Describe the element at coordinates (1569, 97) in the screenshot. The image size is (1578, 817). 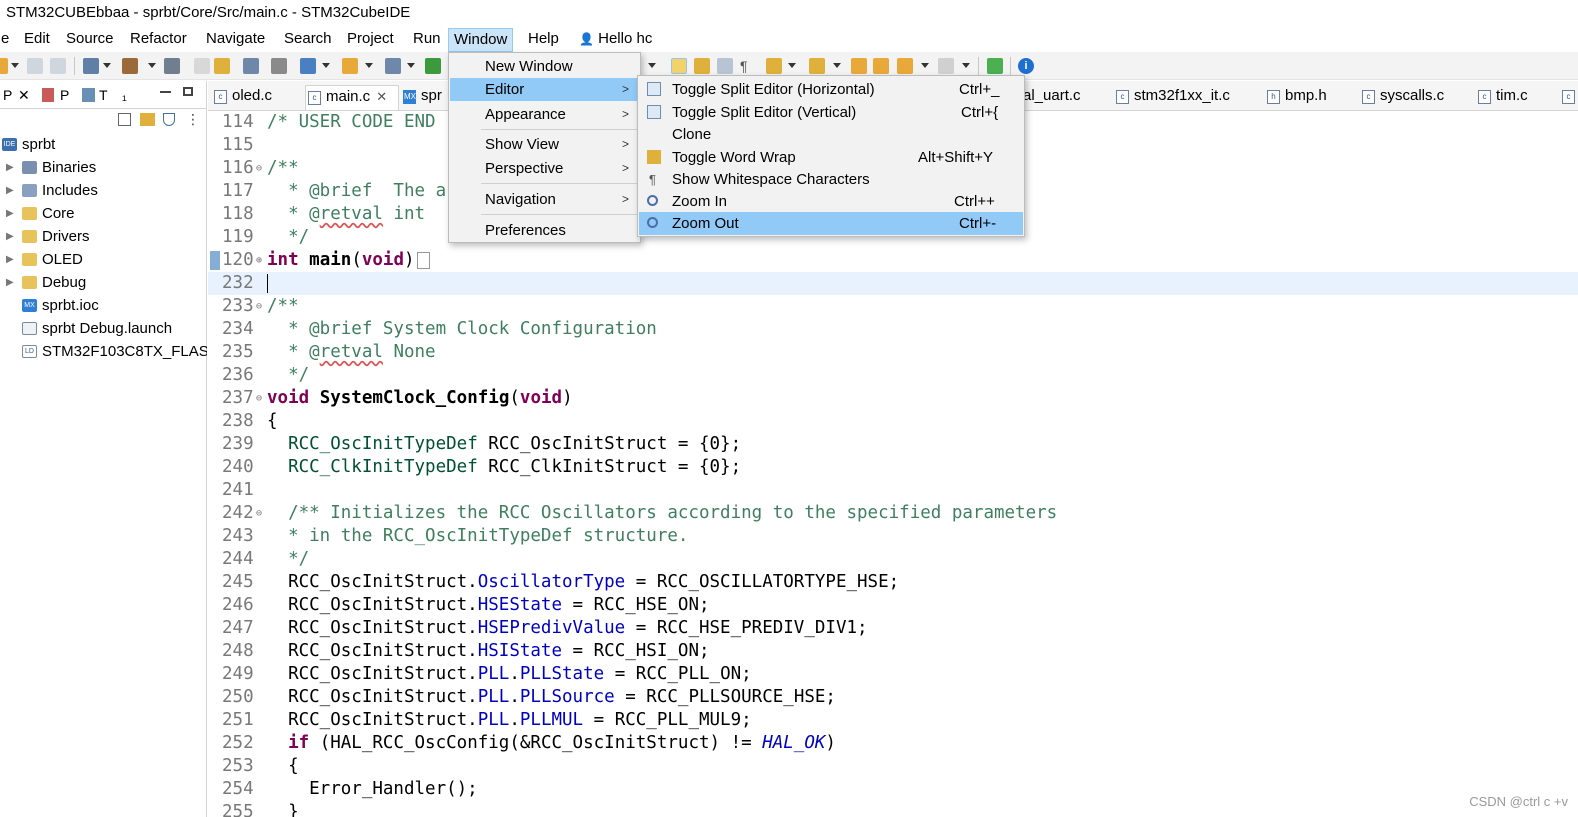
I see `tab-overflow: c` at that location.